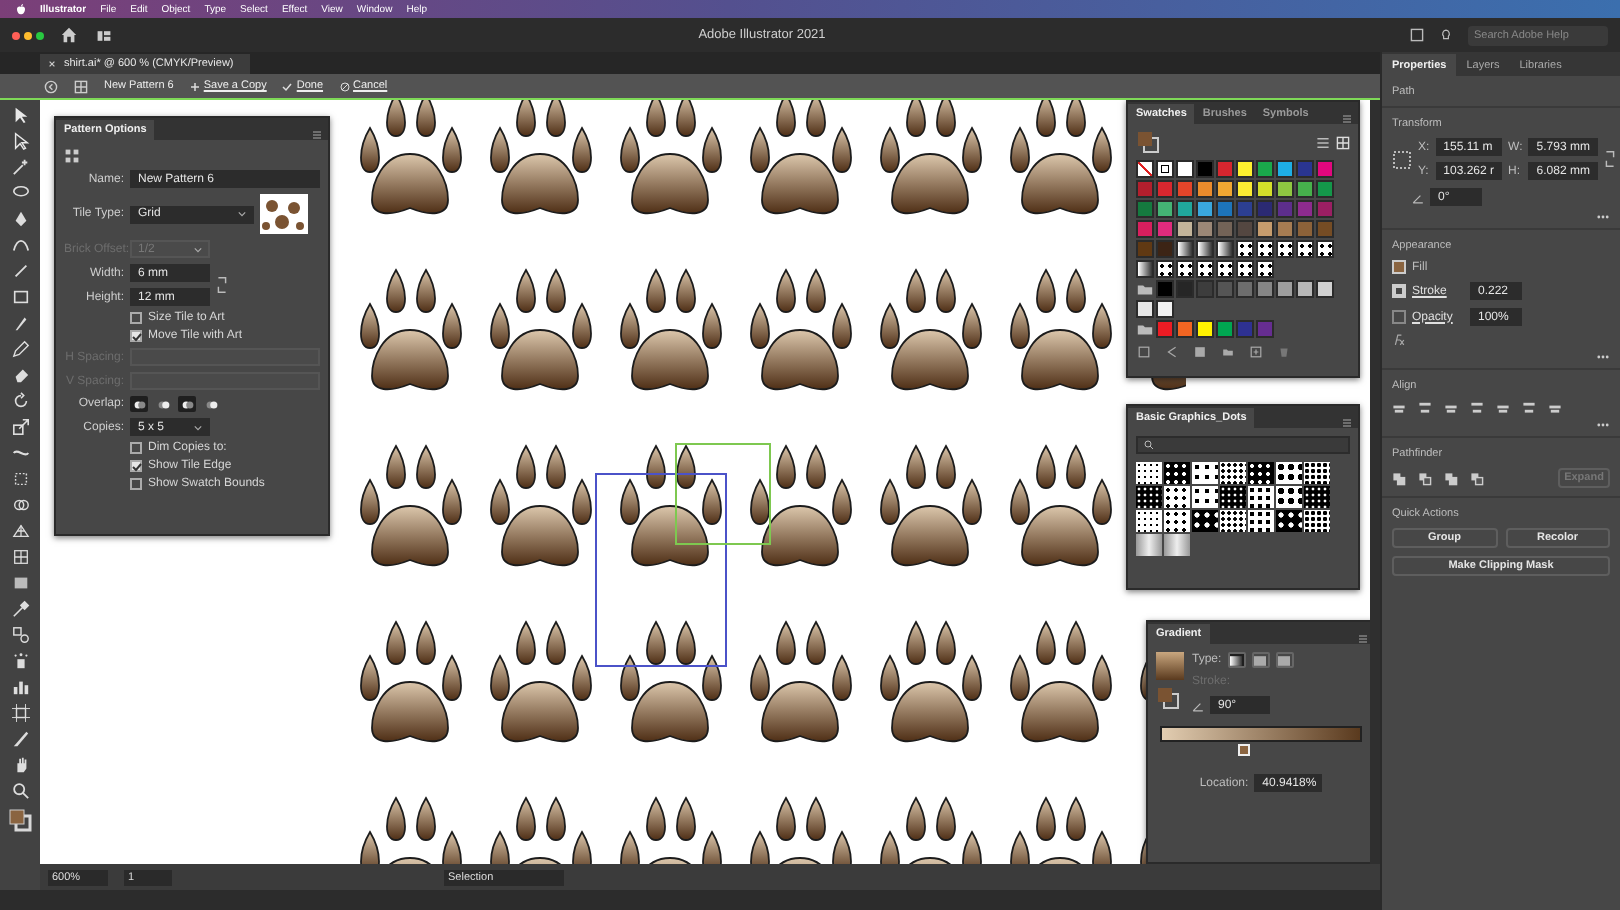 This screenshot has height=910, width=1620. What do you see at coordinates (1451, 407) in the screenshot?
I see `align-center-icon` at bounding box center [1451, 407].